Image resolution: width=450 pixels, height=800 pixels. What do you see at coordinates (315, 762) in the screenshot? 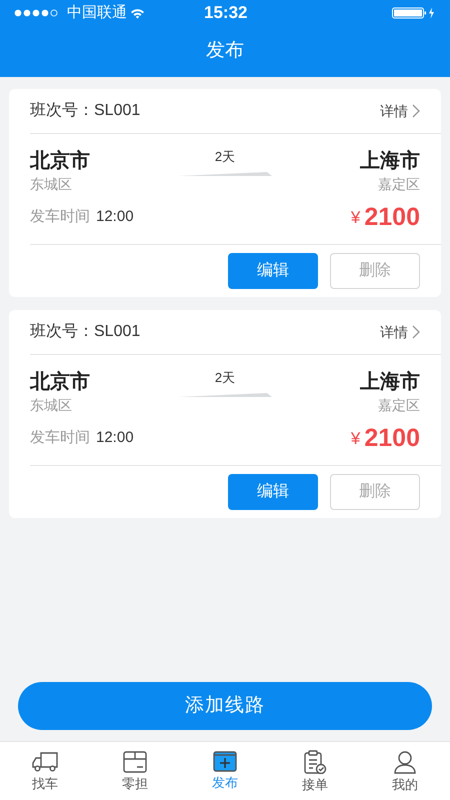
I see `clipboard-check-icon` at bounding box center [315, 762].